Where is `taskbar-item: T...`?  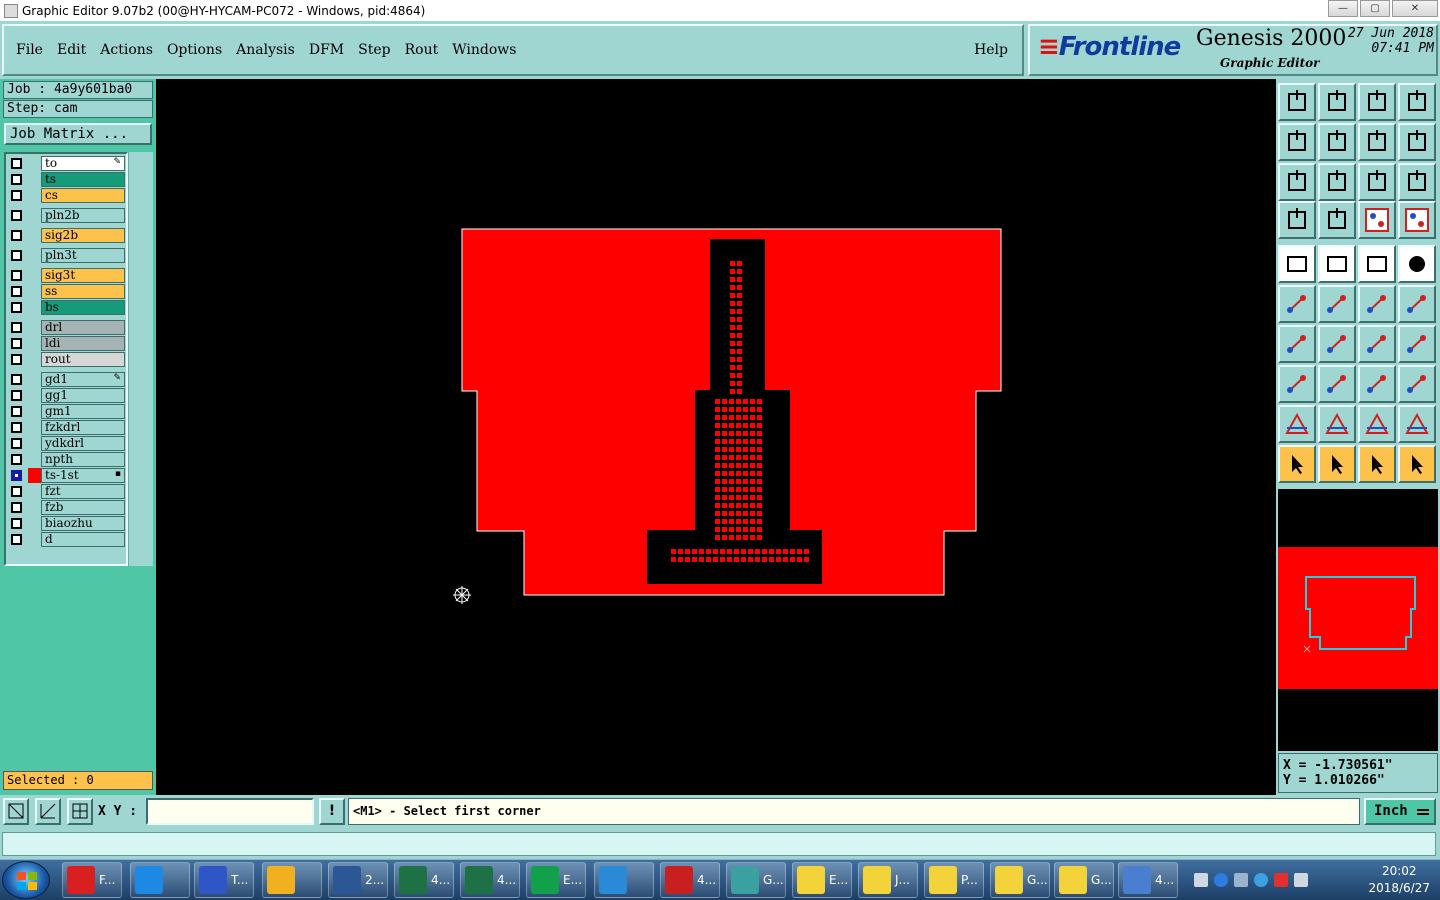 taskbar-item: T... is located at coordinates (224, 880).